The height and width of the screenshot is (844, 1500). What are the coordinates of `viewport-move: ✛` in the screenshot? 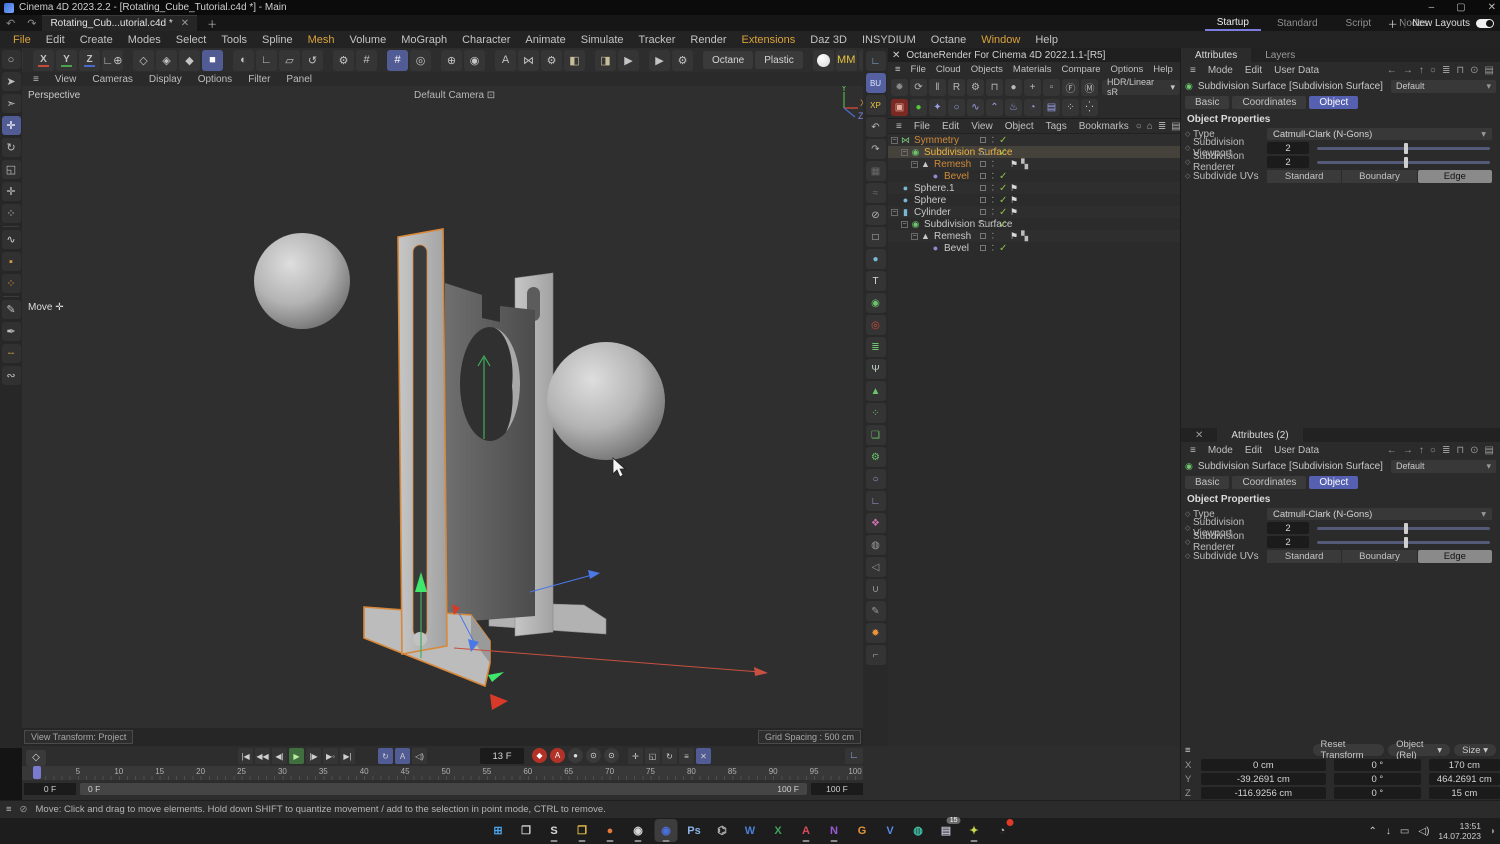 It's located at (11, 191).